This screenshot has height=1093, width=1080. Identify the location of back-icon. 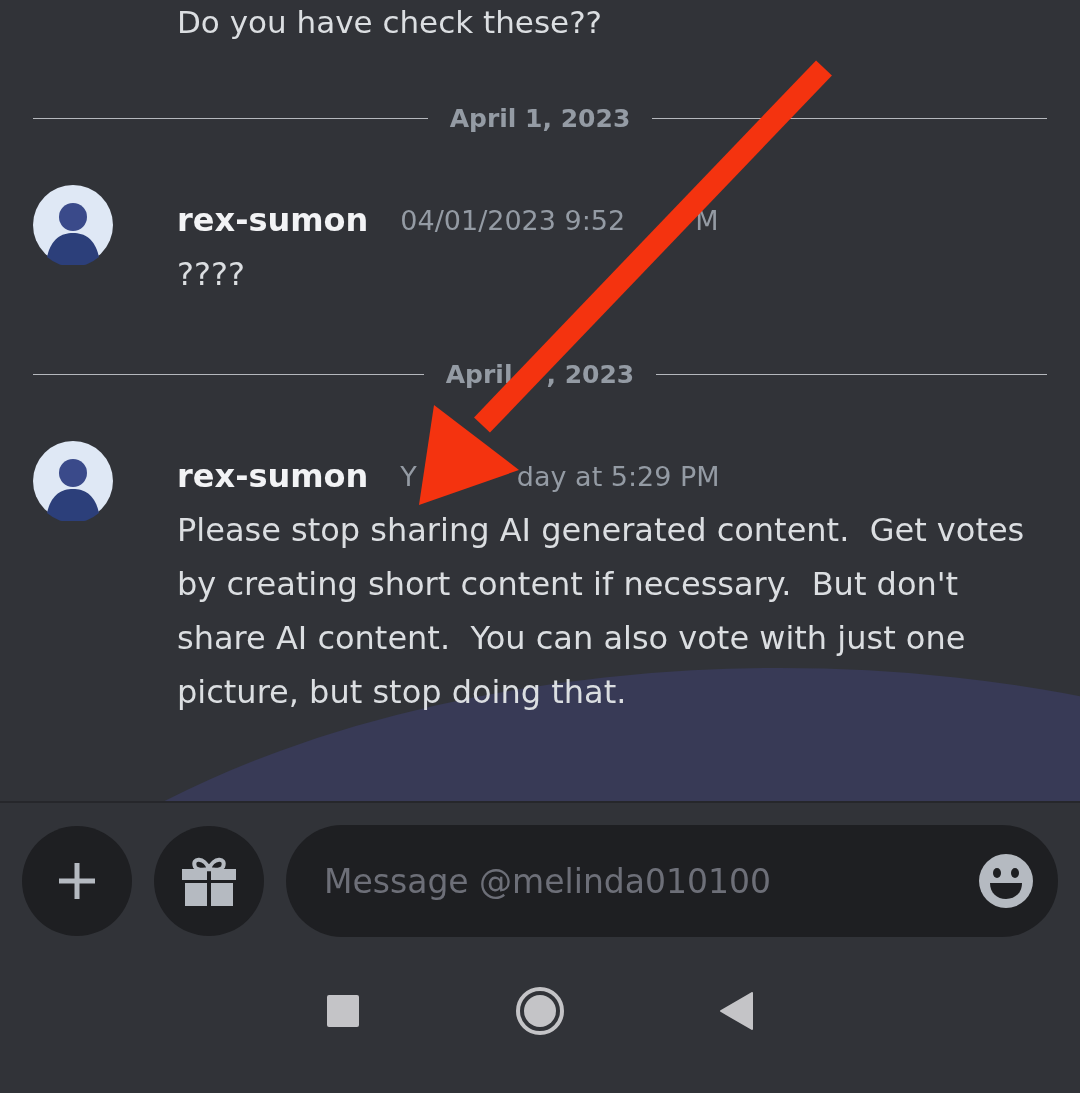
(737, 1011).